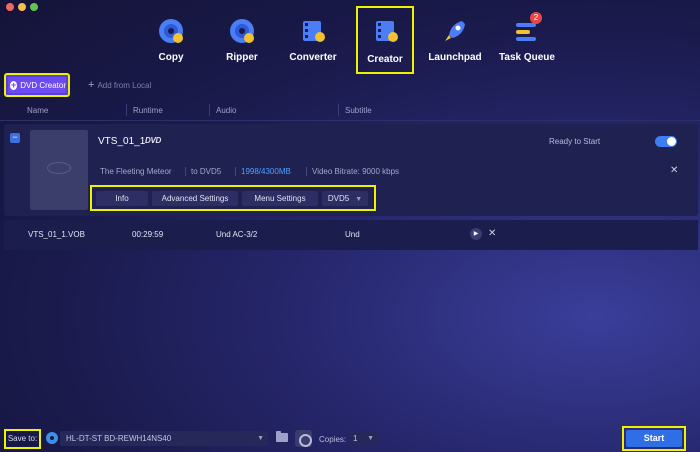 This screenshot has width=700, height=452. What do you see at coordinates (314, 31) in the screenshot?
I see `converter-film-icon` at bounding box center [314, 31].